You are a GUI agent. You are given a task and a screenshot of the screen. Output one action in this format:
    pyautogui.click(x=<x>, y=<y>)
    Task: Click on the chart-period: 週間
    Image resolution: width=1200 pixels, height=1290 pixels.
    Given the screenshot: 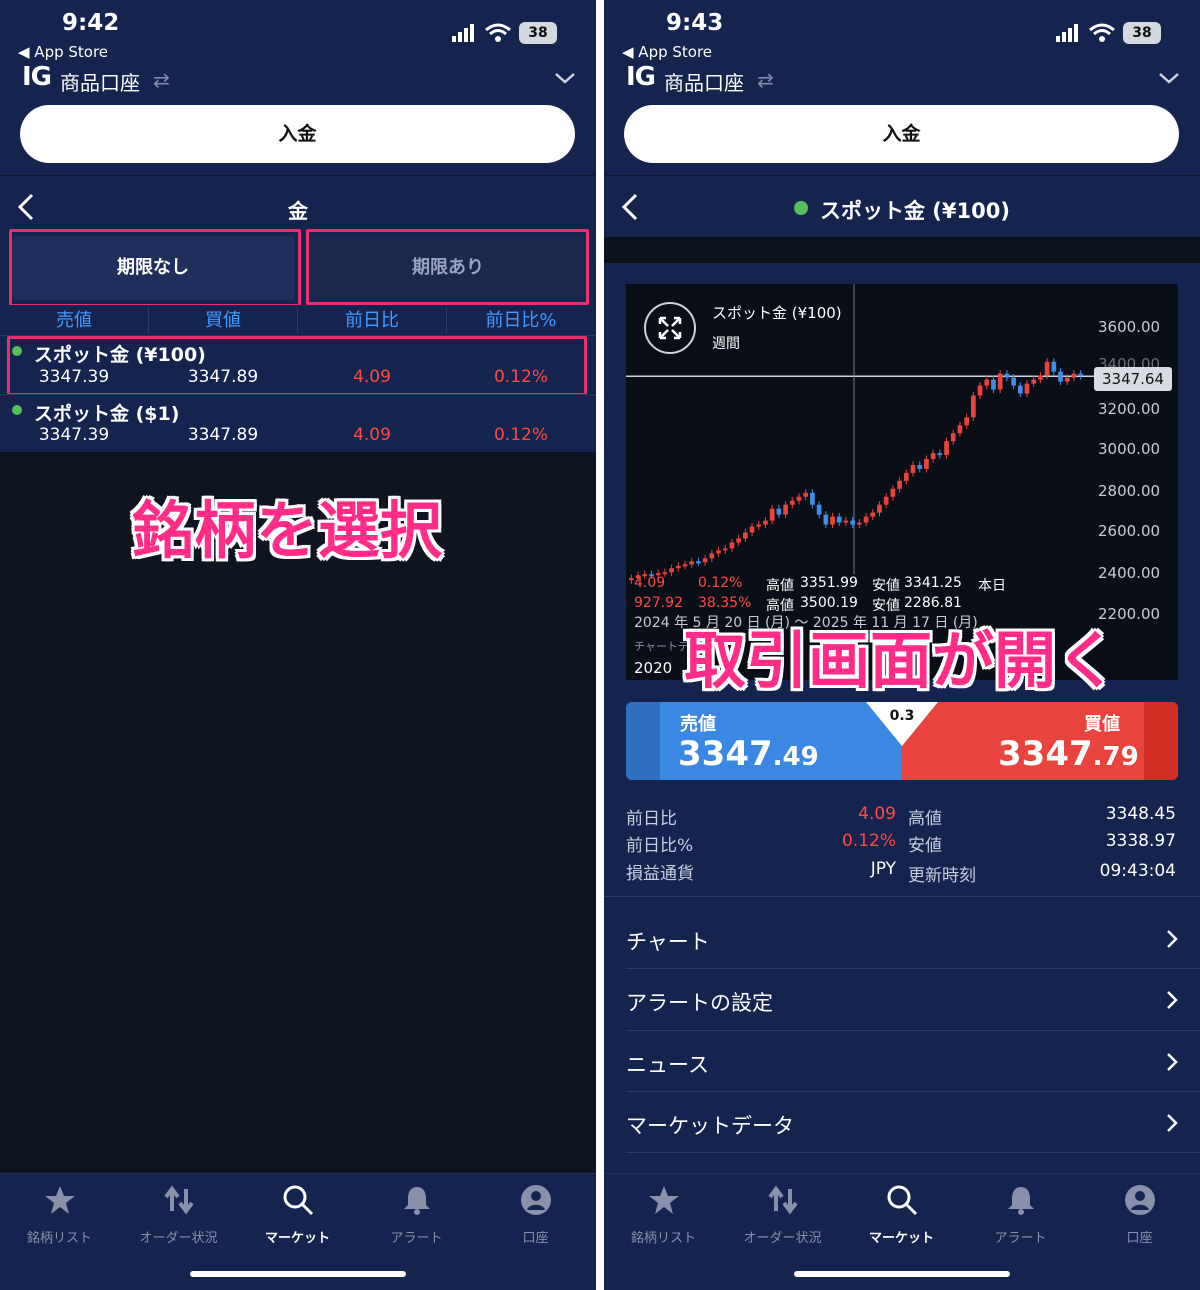 What is the action you would take?
    pyautogui.click(x=726, y=343)
    